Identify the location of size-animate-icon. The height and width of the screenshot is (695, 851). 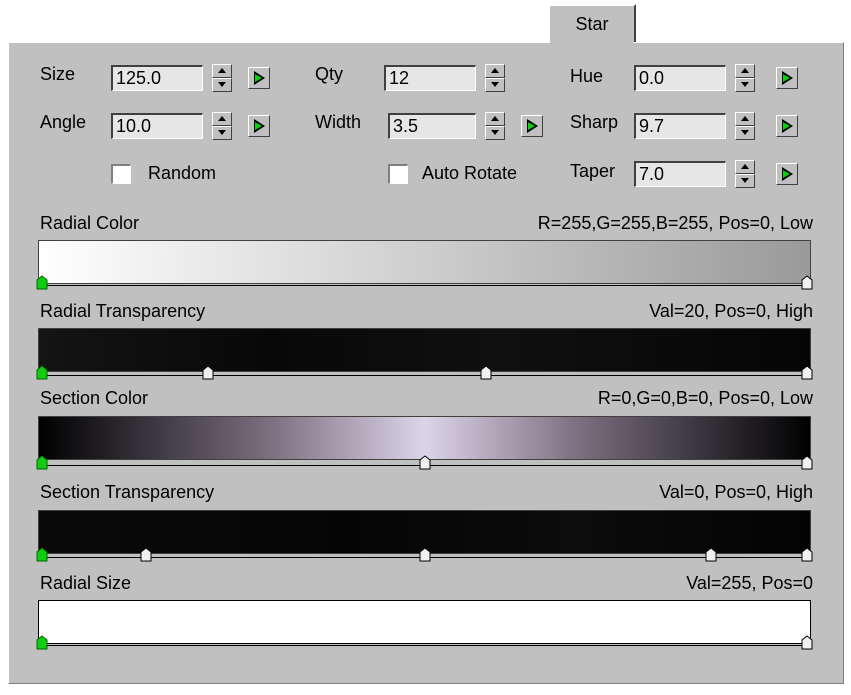
(259, 78).